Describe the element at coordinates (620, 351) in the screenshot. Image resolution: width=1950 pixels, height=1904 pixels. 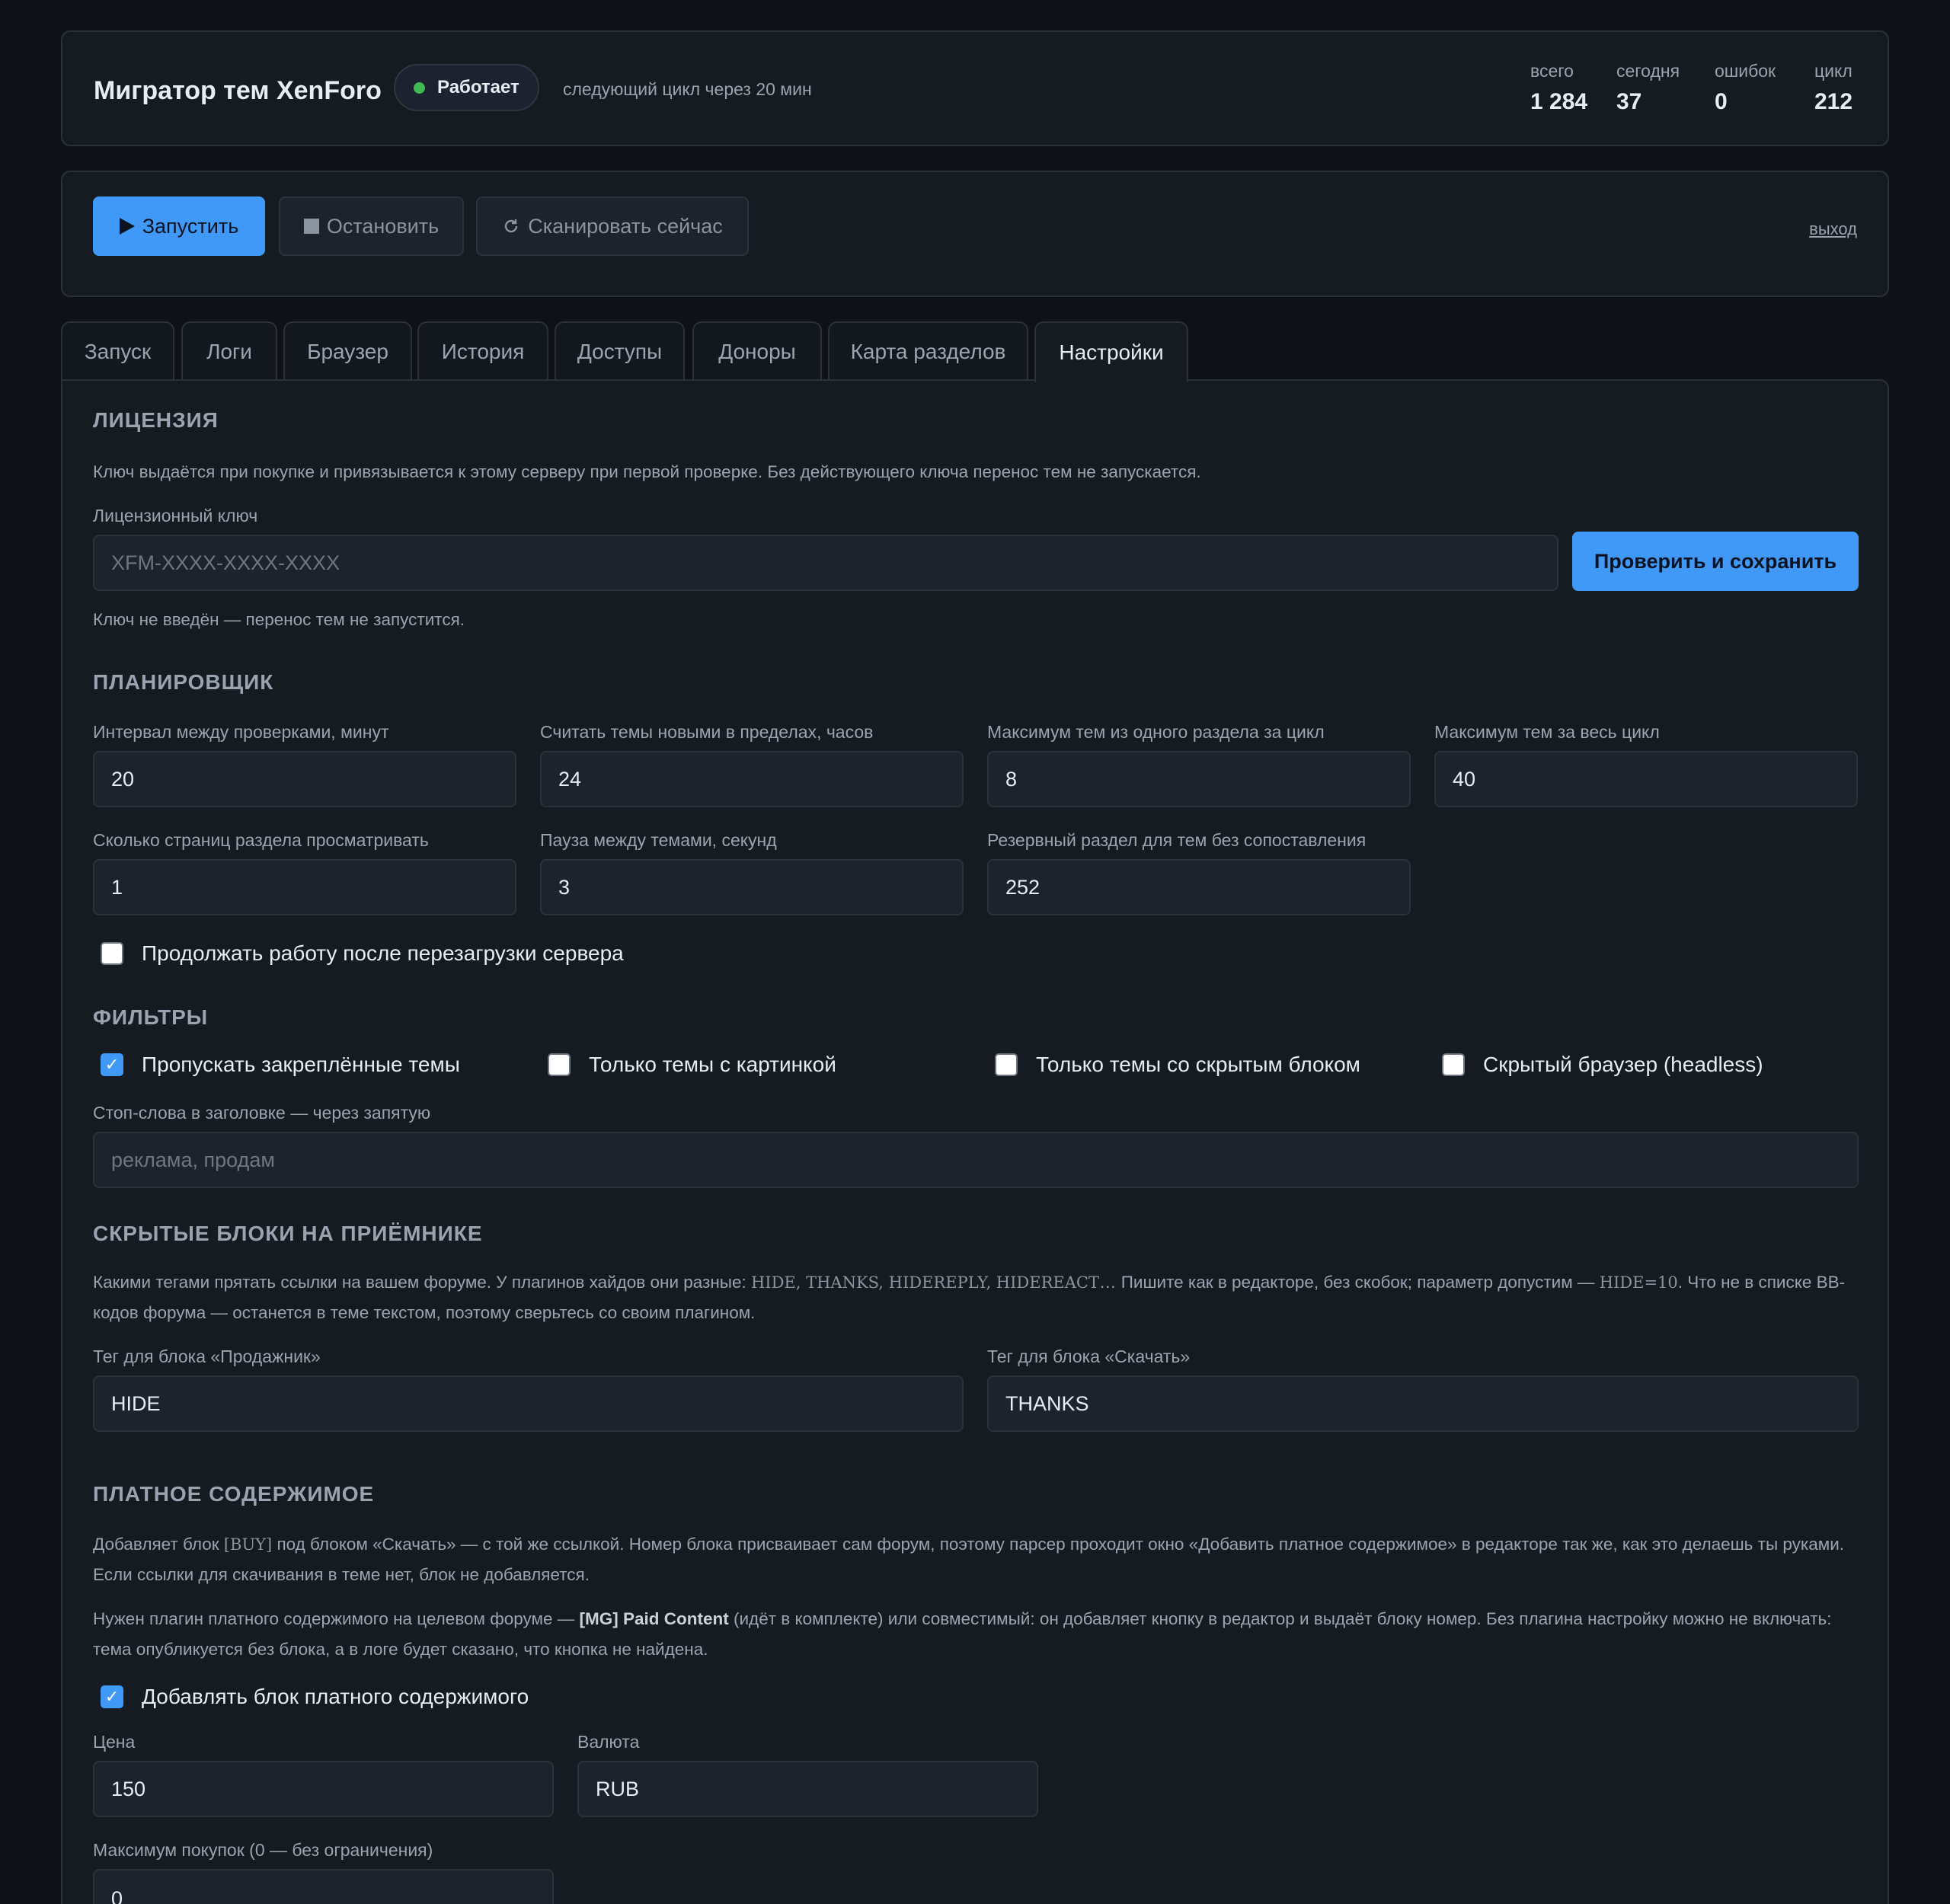
I see `tab-access: Доступы` at that location.